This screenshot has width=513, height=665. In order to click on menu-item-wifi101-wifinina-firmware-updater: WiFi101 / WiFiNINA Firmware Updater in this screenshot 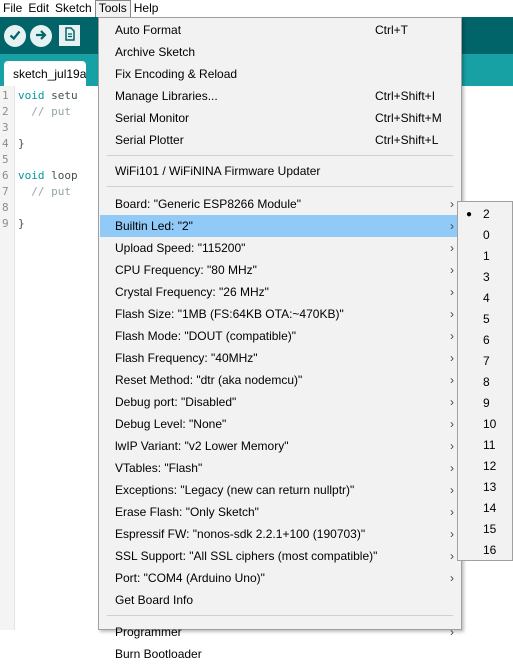, I will do `click(280, 171)`.